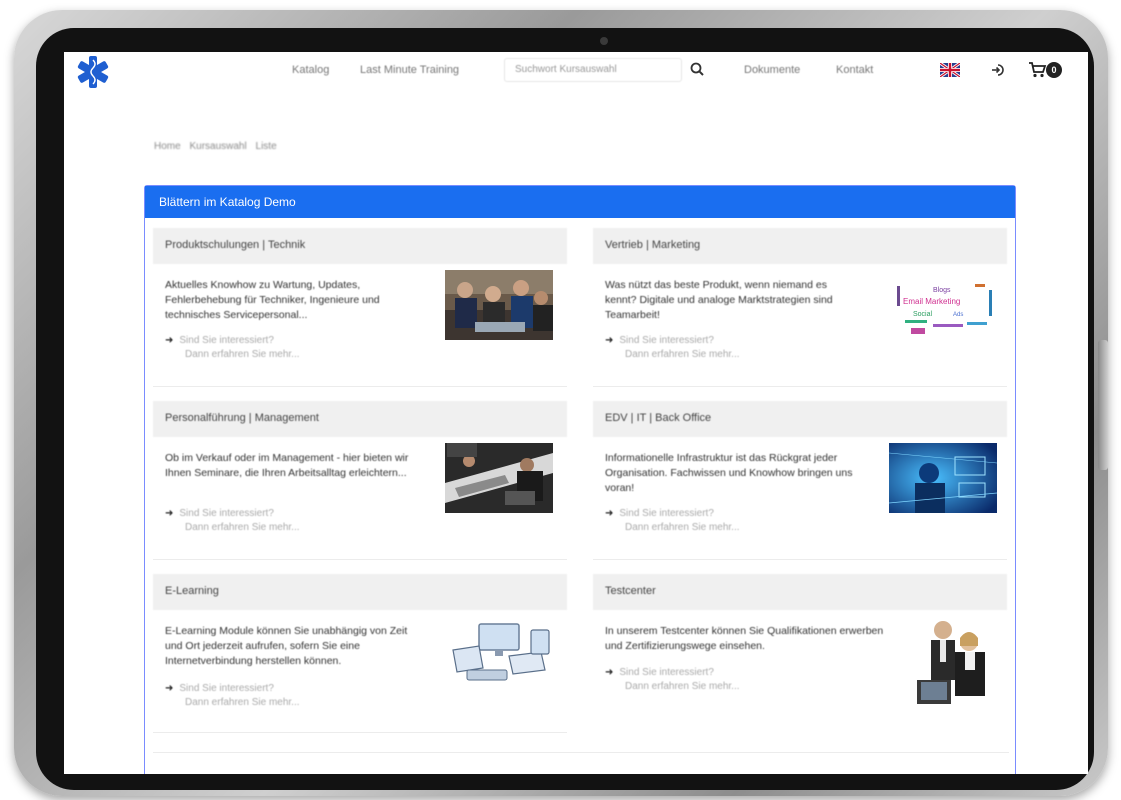 The image size is (1121, 800). What do you see at coordinates (950, 70) in the screenshot?
I see `uk-flag-icon` at bounding box center [950, 70].